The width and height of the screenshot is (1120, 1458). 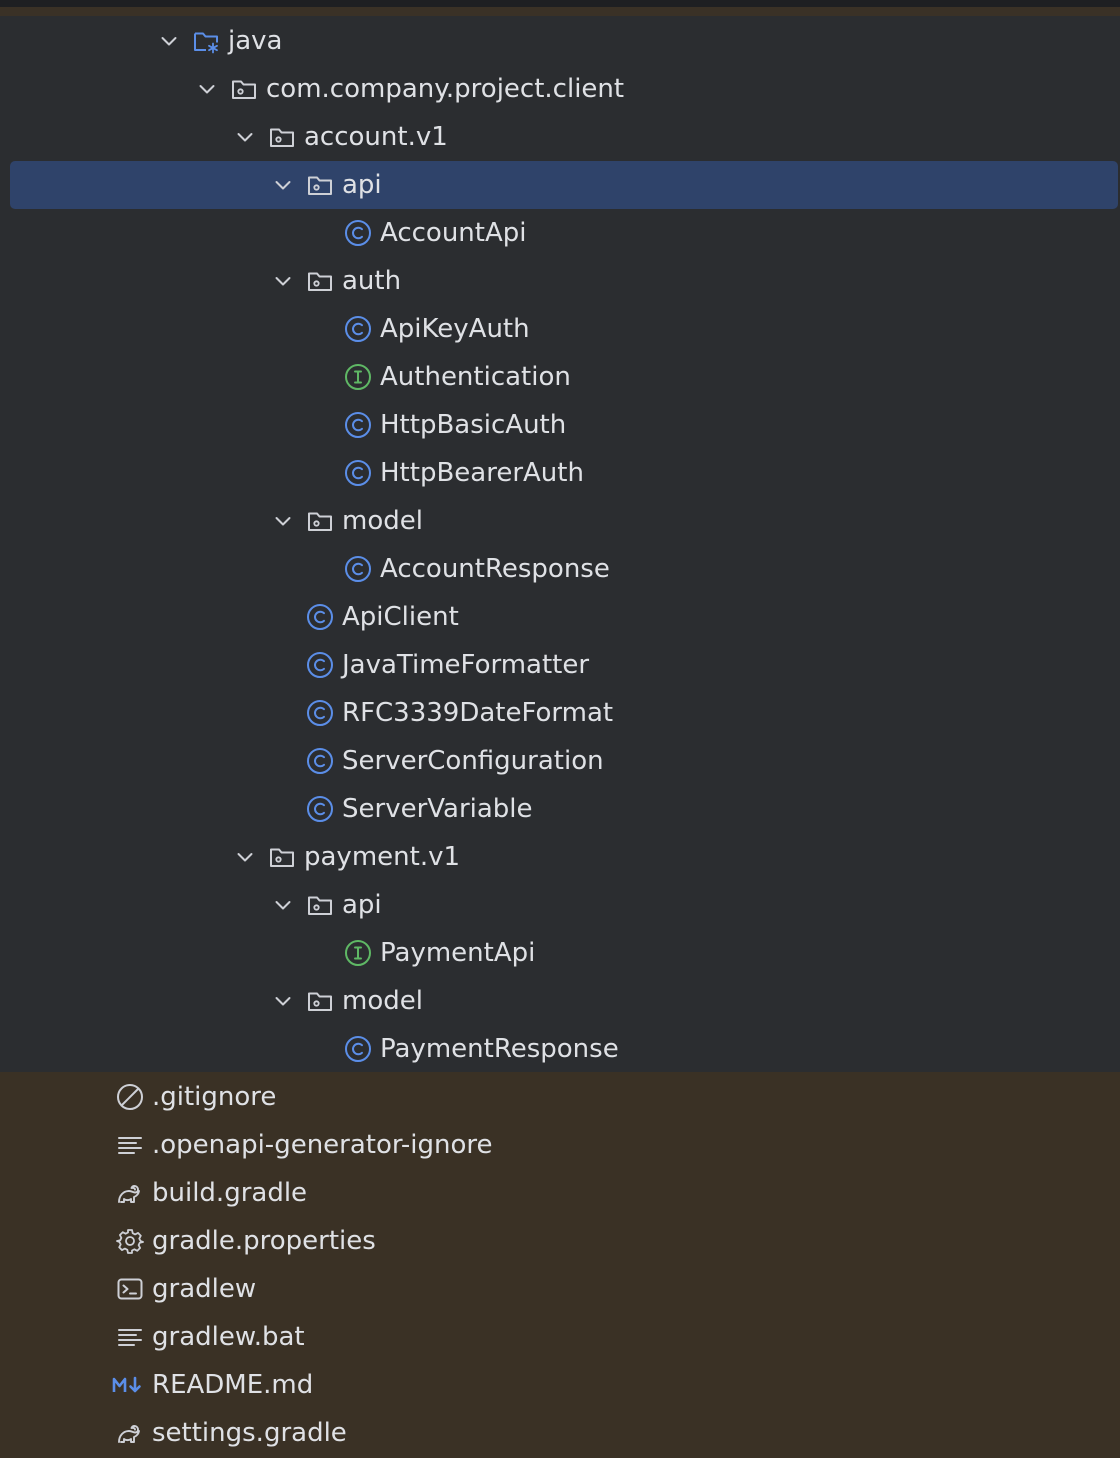 What do you see at coordinates (560, 1097) in the screenshot?
I see `tree-node: .gitignore` at bounding box center [560, 1097].